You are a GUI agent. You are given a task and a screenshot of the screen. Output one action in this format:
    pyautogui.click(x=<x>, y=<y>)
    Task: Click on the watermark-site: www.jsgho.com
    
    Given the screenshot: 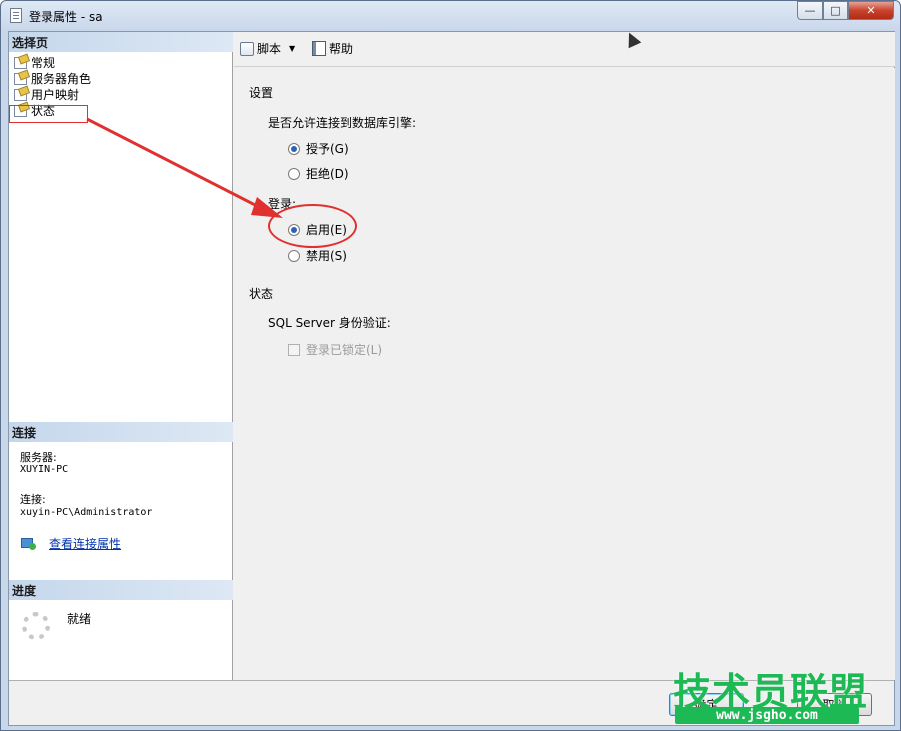 What is the action you would take?
    pyautogui.click(x=767, y=715)
    